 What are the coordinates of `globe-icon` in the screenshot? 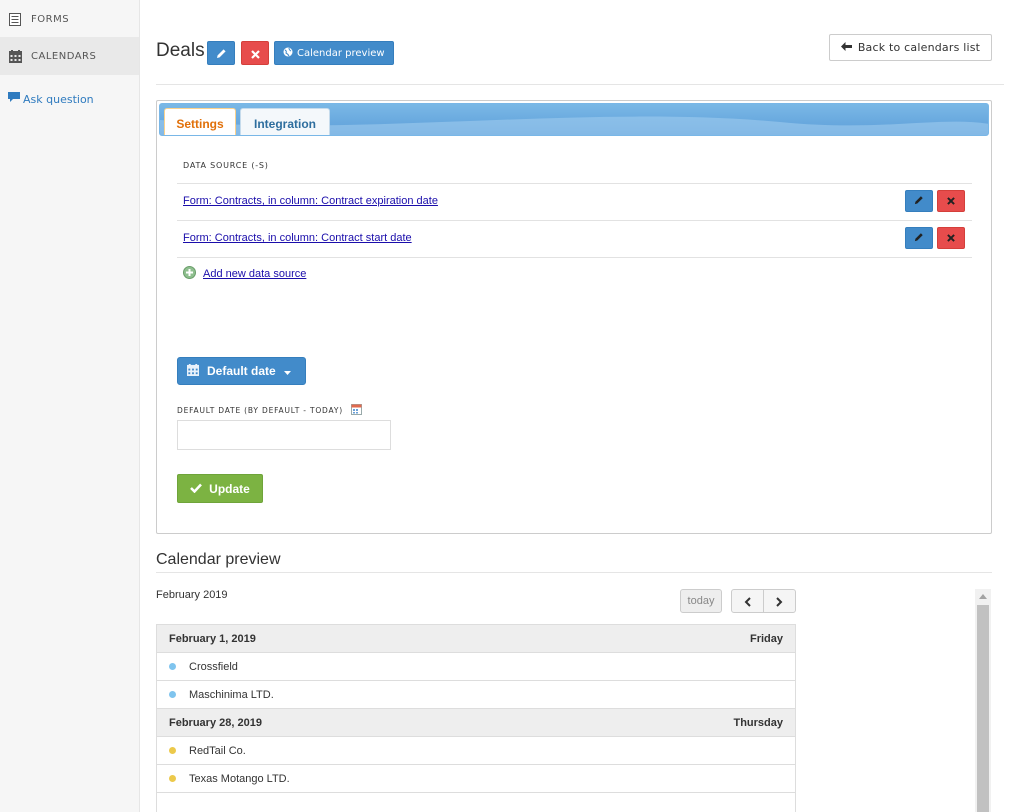 It's located at (288, 53).